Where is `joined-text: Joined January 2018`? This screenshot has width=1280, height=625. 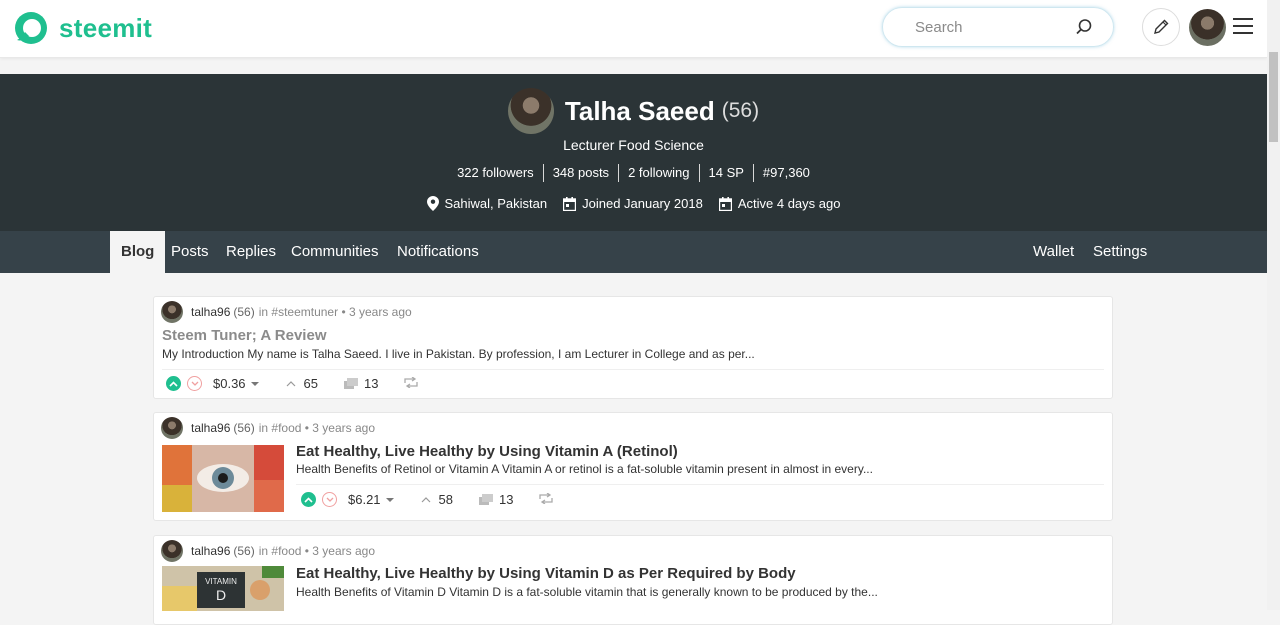
joined-text: Joined January 2018 is located at coordinates (642, 203).